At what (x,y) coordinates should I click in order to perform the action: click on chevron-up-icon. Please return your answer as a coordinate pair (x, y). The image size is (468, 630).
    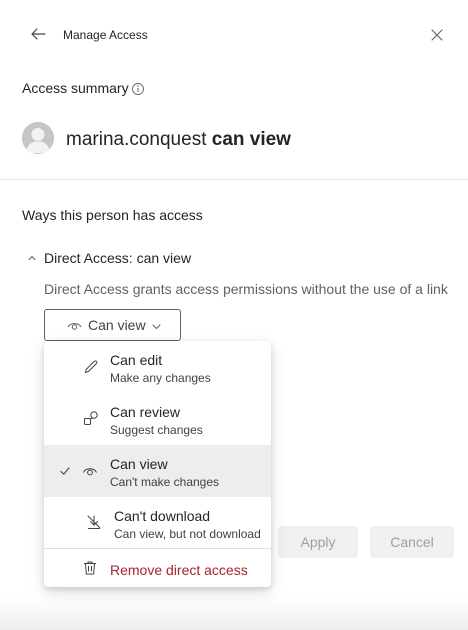
    Looking at the image, I should click on (32, 257).